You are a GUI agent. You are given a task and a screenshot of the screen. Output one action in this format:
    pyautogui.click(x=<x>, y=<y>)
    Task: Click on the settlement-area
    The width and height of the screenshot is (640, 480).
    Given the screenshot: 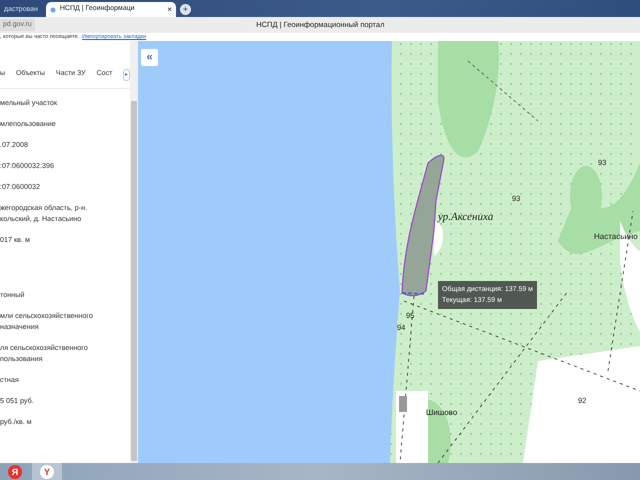 What is the action you would take?
    pyautogui.click(x=412, y=427)
    